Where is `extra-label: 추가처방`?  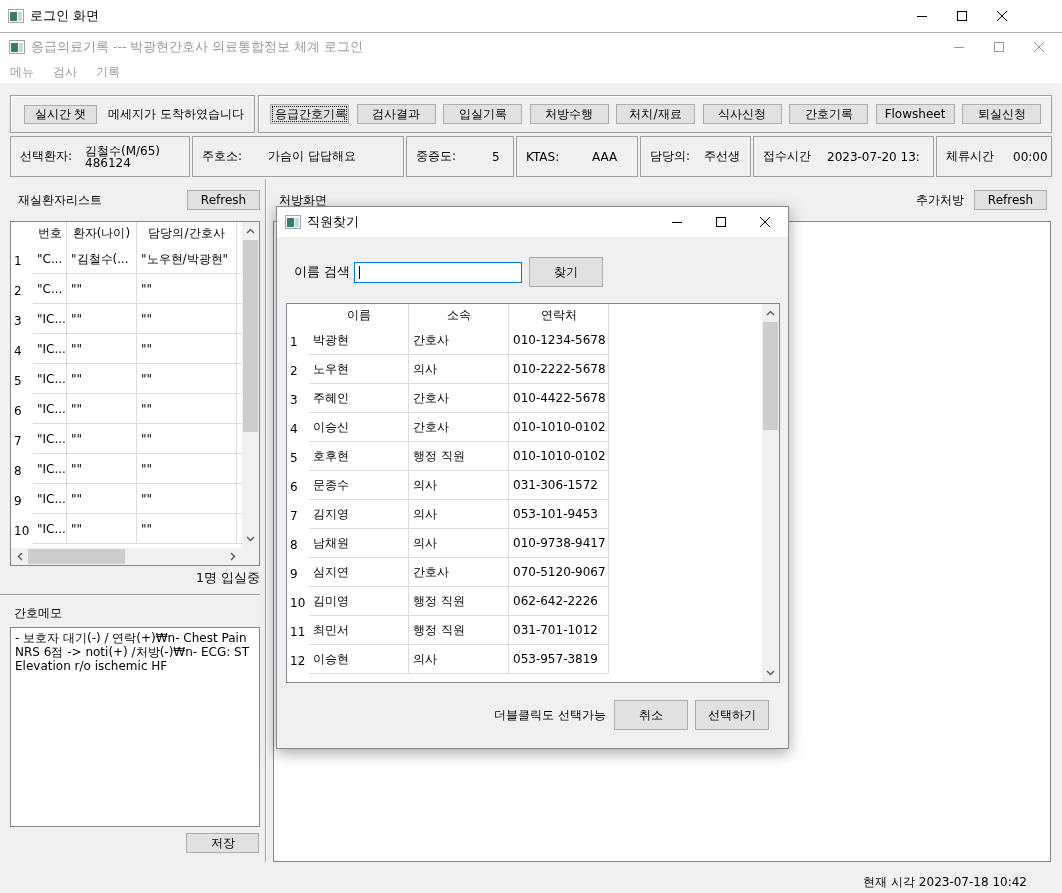
extra-label: 추가처방 is located at coordinates (940, 200).